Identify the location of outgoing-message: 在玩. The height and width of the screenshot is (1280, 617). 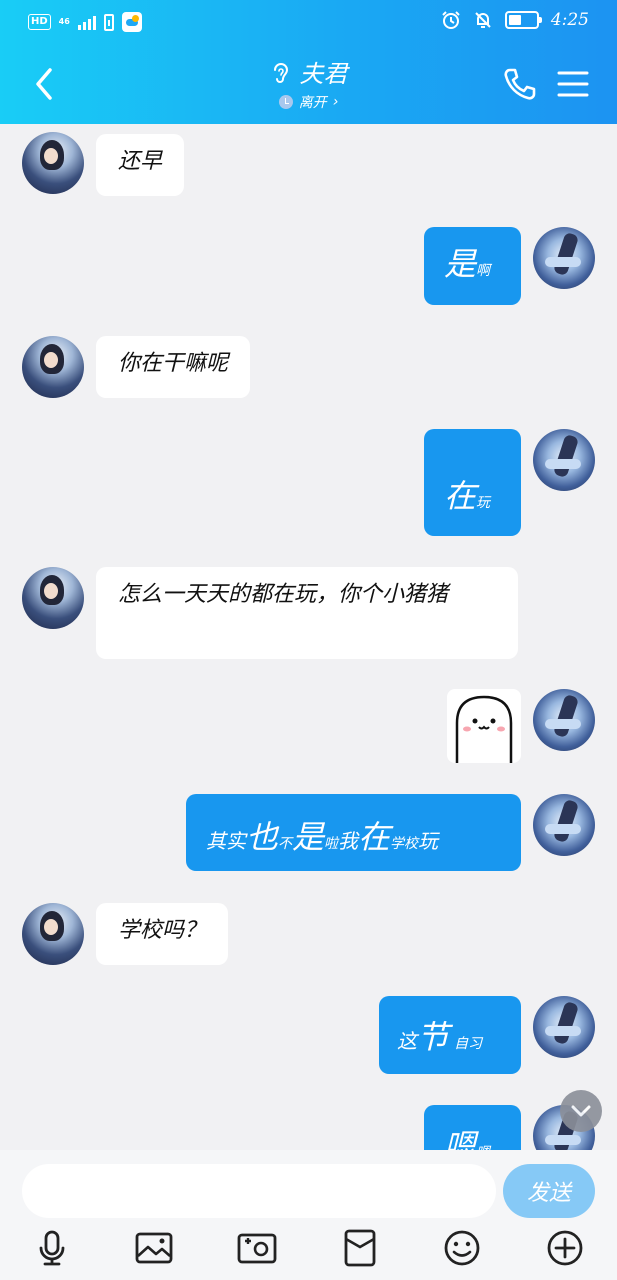
(472, 482).